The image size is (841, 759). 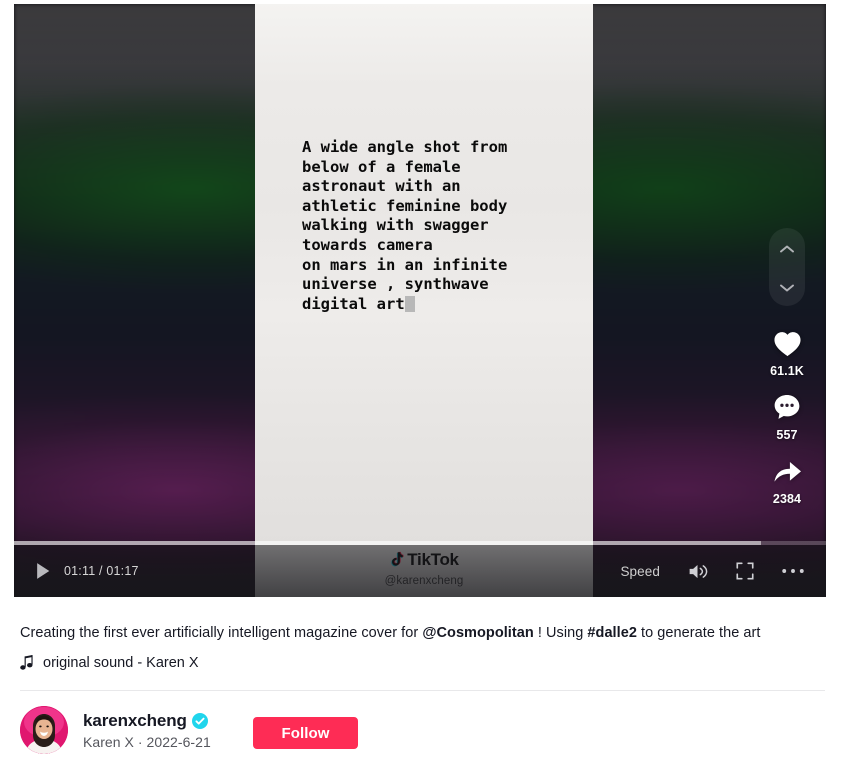 What do you see at coordinates (787, 499) in the screenshot?
I see `share-count: 2384` at bounding box center [787, 499].